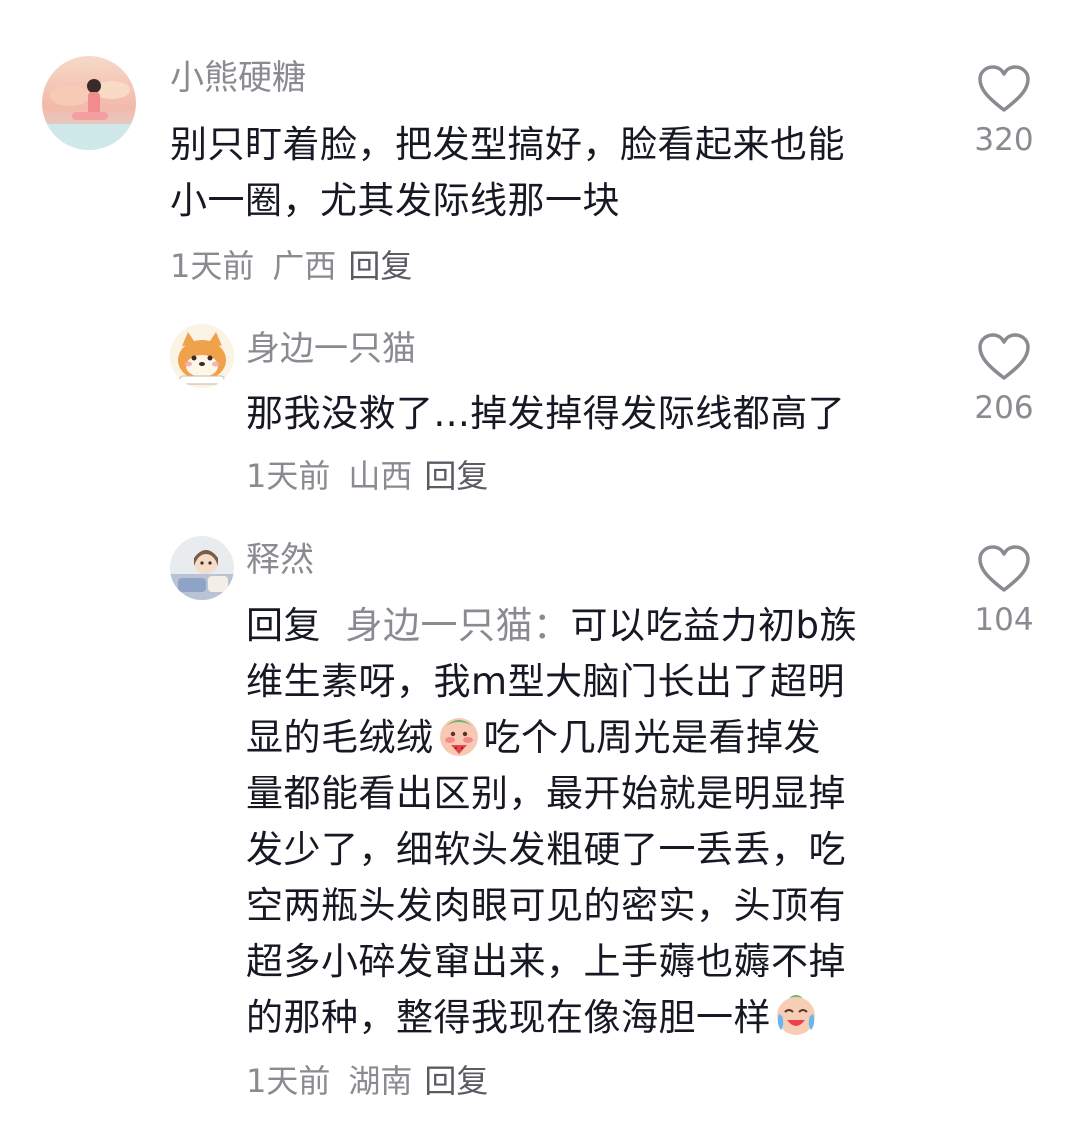 The width and height of the screenshot is (1080, 1145). I want to click on comment-text-fragment: 的那种，整得我现在像海胆一样, so click(508, 1017).